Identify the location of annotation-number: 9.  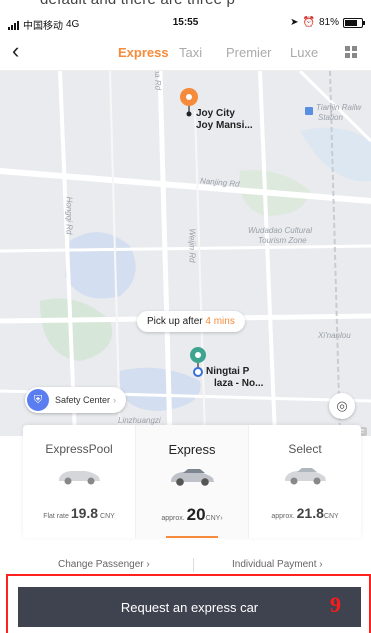
(335, 604).